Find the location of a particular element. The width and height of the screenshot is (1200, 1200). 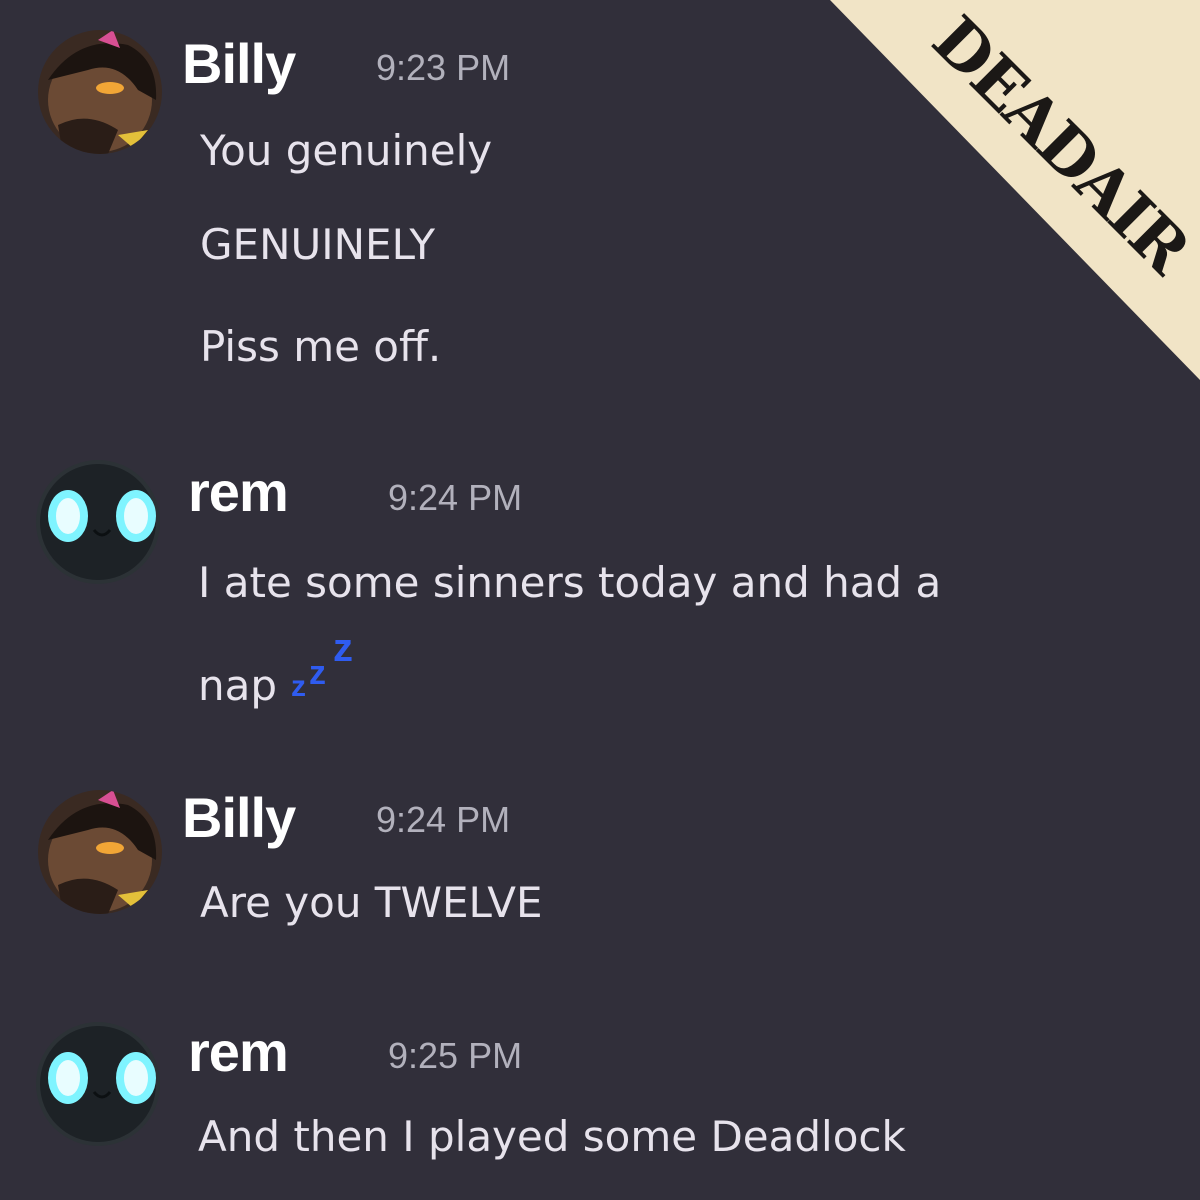

message-text: Piss me off. is located at coordinates (321, 346).